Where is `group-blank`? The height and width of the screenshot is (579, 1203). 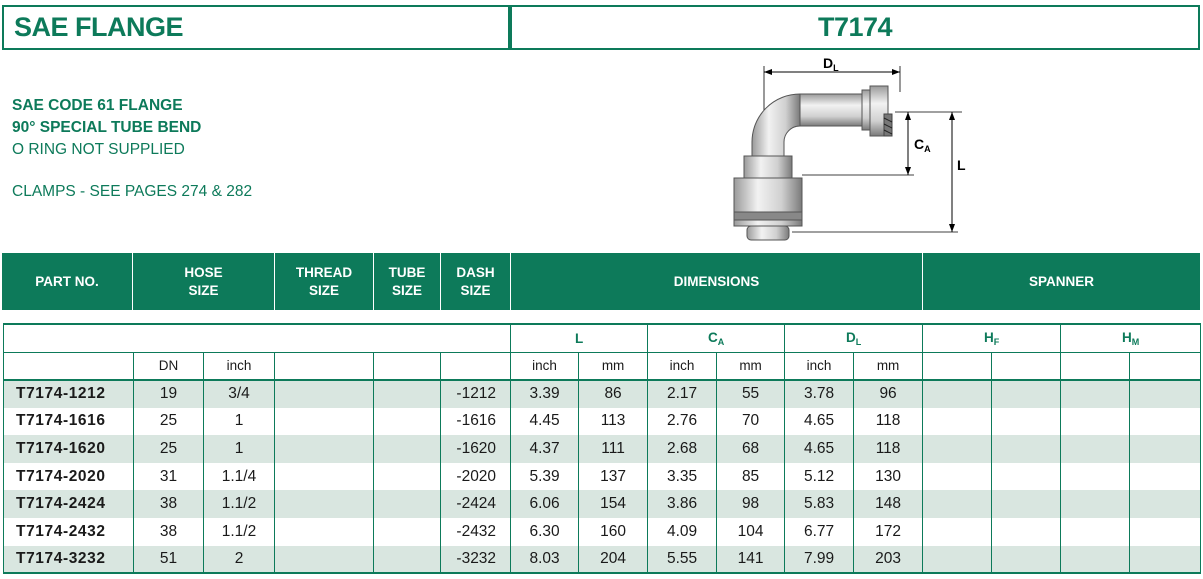 group-blank is located at coordinates (257, 337).